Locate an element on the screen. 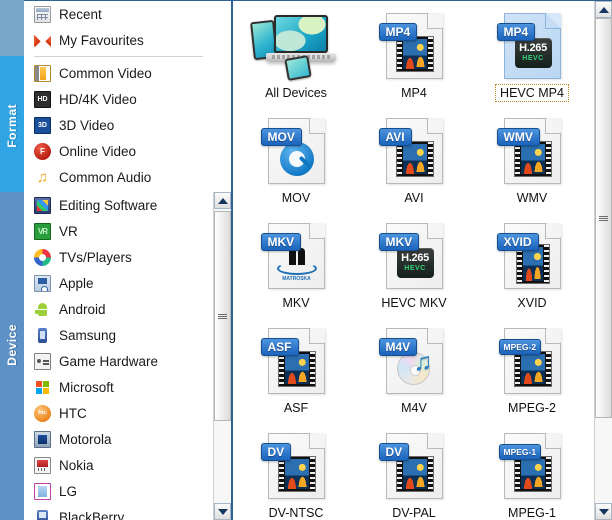 The height and width of the screenshot is (520, 612). matroska-logo-icon: MATROSKA is located at coordinates (296, 265).